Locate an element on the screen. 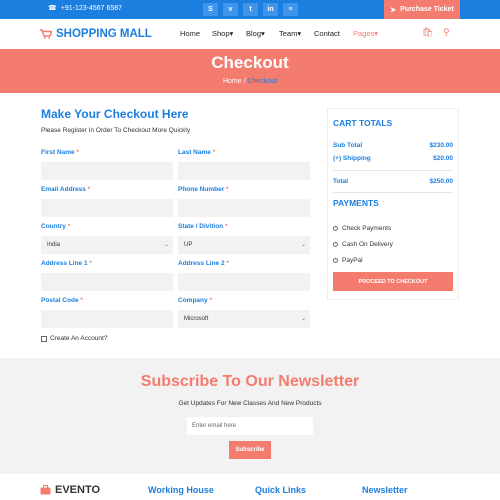  nav-home: Home is located at coordinates (190, 33).